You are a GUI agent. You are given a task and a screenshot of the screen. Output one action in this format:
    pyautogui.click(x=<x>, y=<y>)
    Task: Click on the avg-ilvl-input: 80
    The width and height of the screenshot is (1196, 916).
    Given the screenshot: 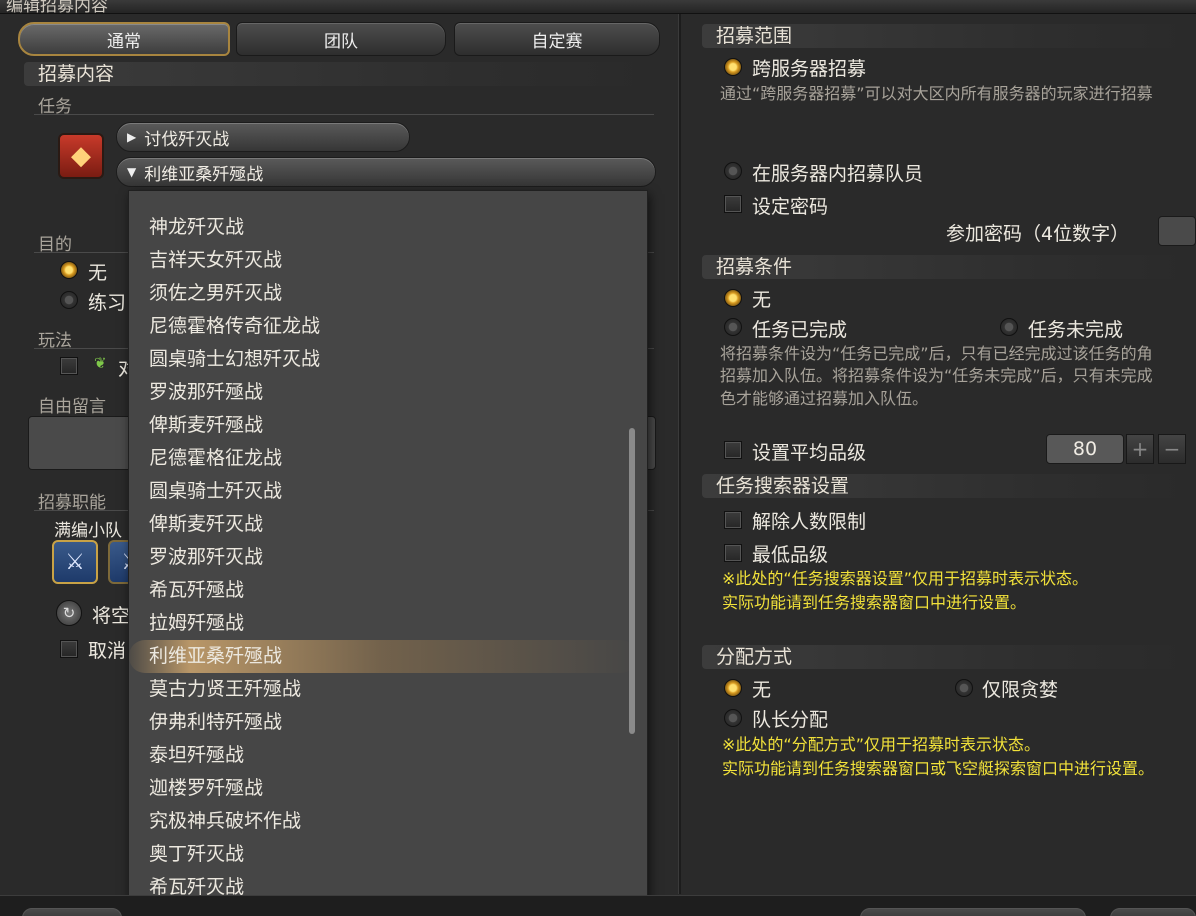 What is the action you would take?
    pyautogui.click(x=1085, y=449)
    